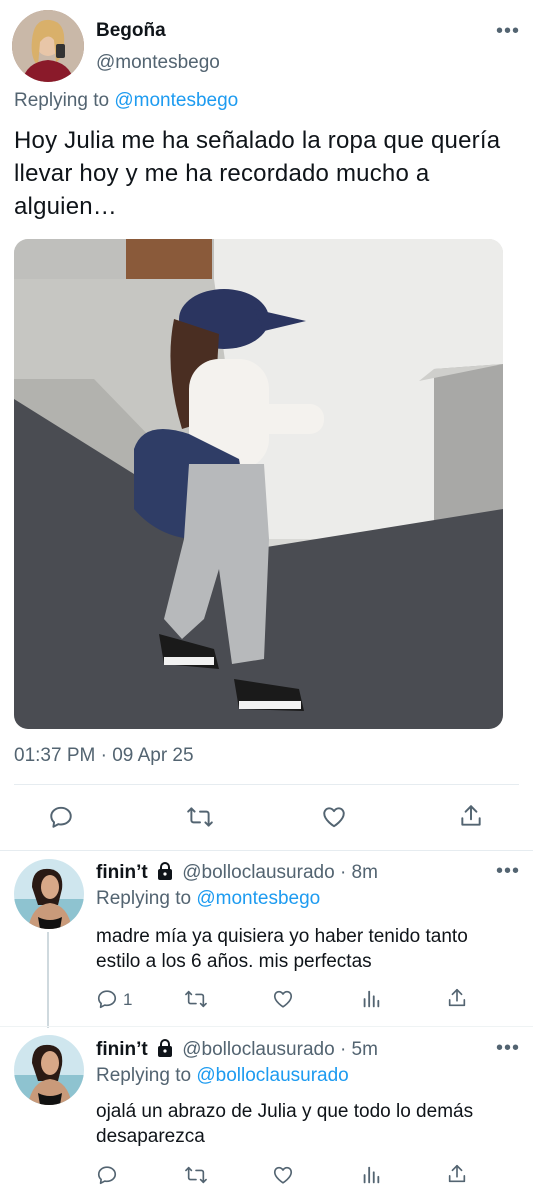  I want to click on thread-line, so click(48, 980).